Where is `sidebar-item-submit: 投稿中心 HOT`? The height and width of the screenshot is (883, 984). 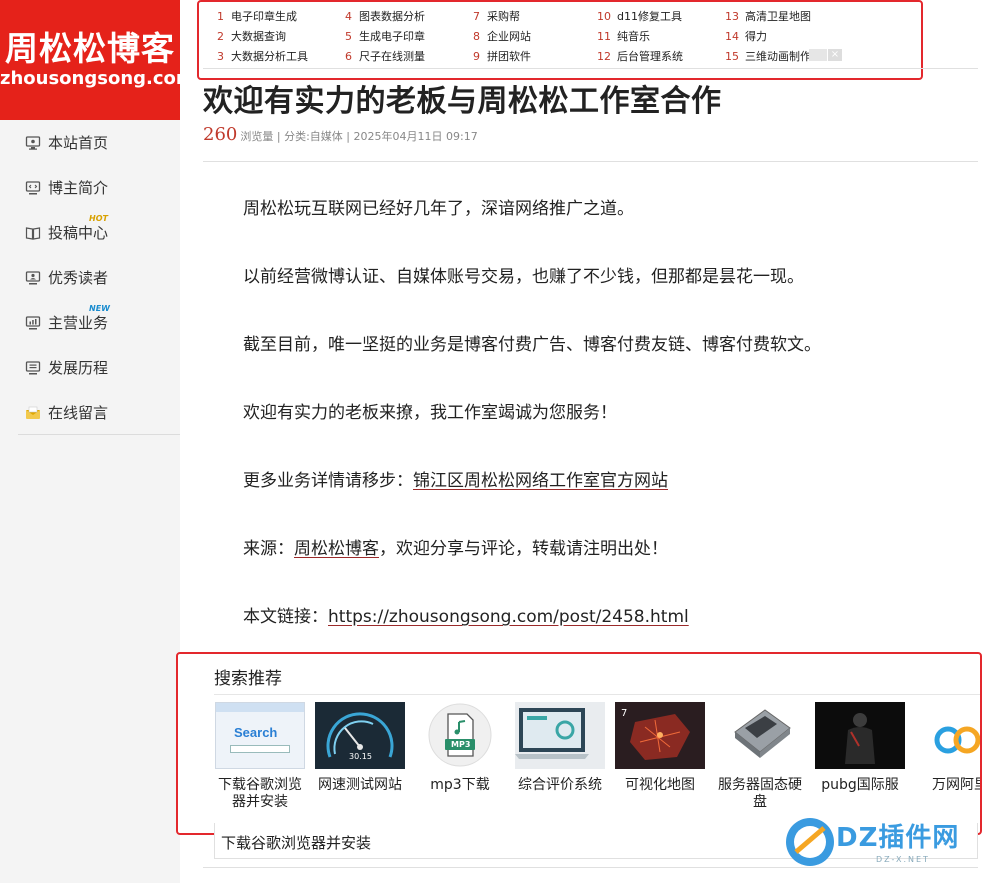
sidebar-item-submit: 投稿中心 HOT is located at coordinates (90, 232).